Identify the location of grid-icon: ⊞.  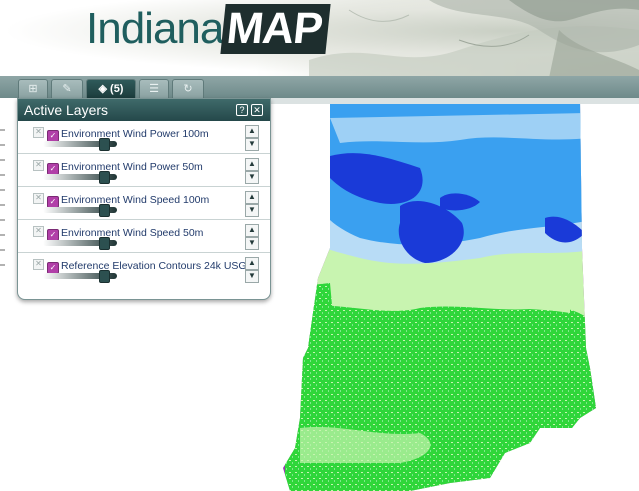
(33, 89).